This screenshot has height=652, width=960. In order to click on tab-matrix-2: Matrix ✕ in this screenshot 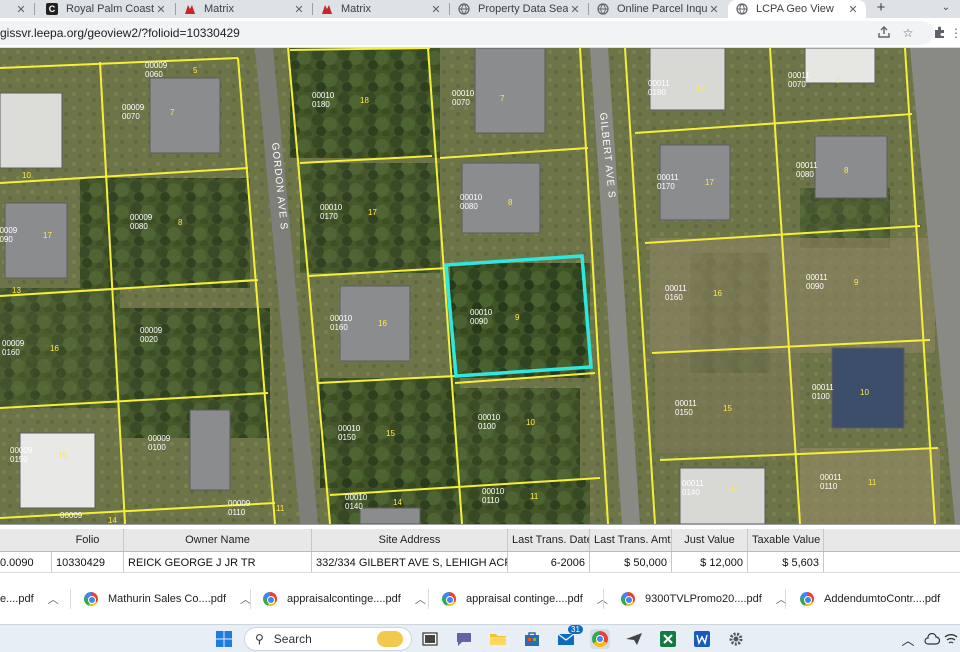, I will do `click(381, 9)`.